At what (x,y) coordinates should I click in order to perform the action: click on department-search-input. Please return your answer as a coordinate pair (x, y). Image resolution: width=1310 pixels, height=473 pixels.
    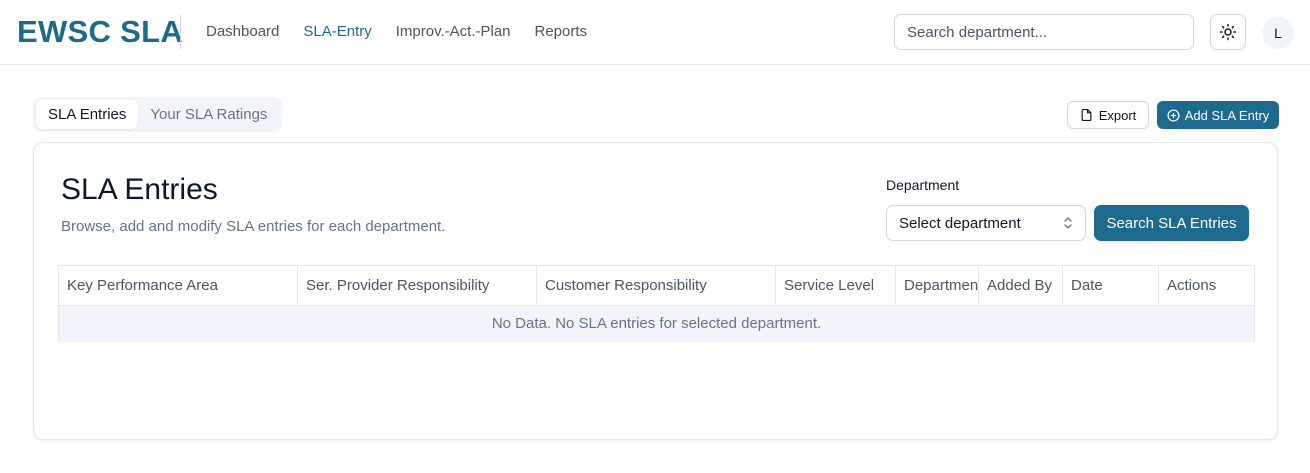
    Looking at the image, I should click on (1044, 32).